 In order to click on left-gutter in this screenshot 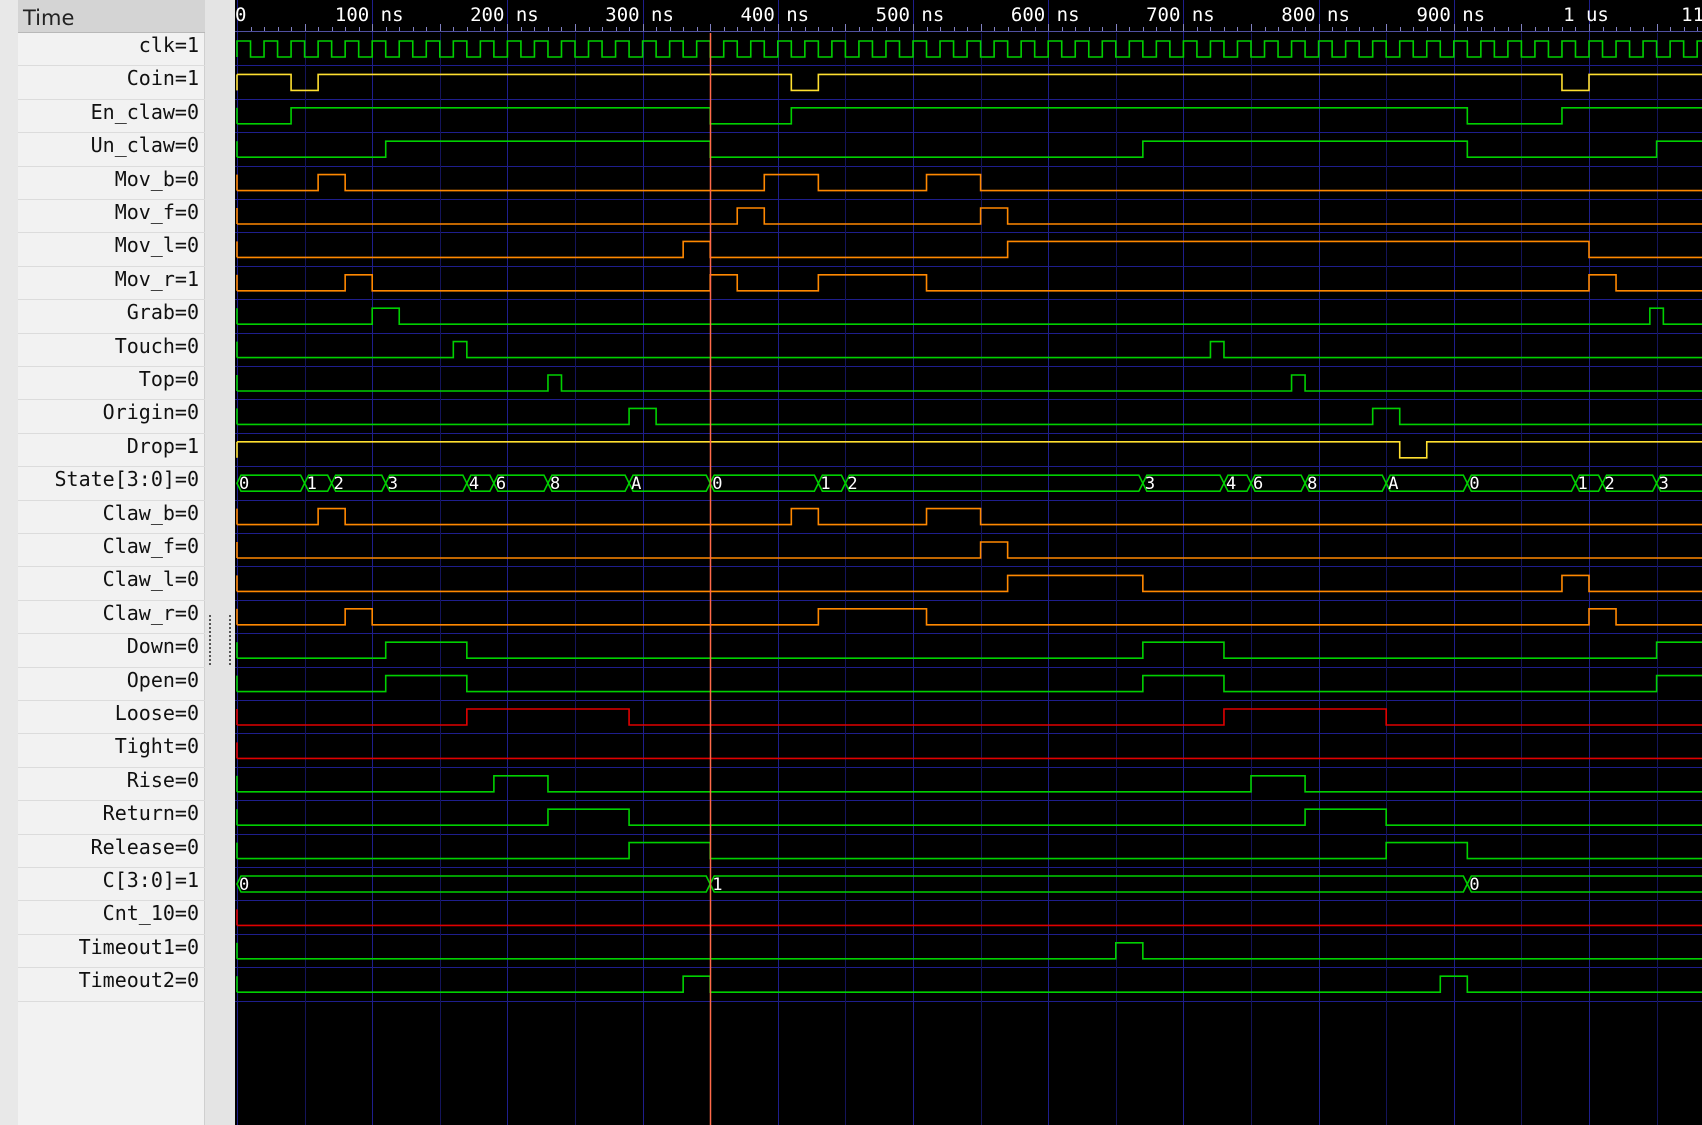, I will do `click(9, 562)`.